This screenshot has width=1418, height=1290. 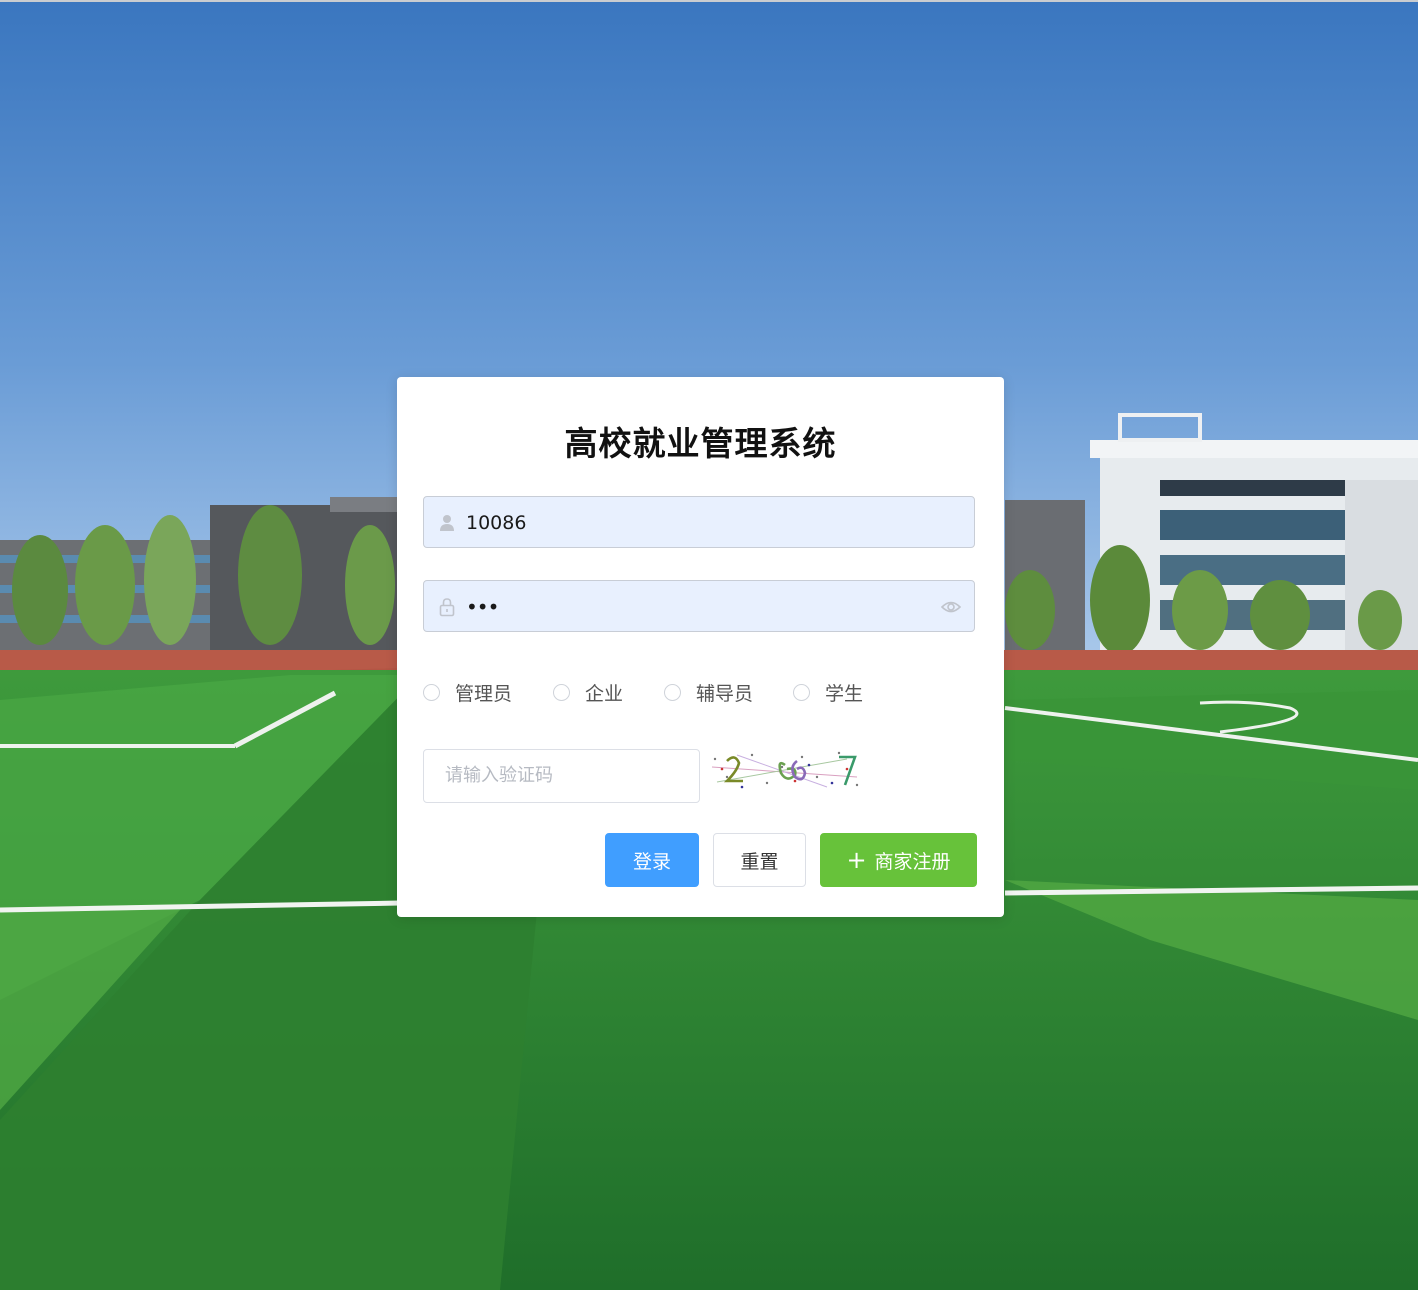 What do you see at coordinates (604, 693) in the screenshot?
I see `role-label: 企业` at bounding box center [604, 693].